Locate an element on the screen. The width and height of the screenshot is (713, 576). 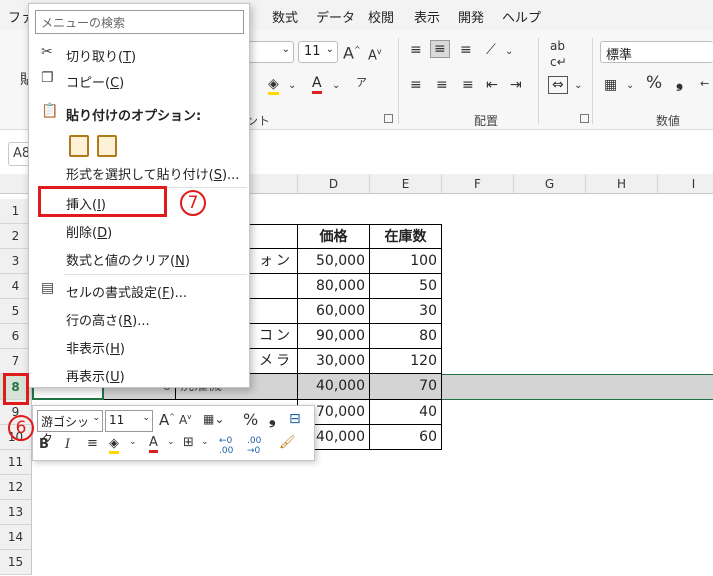
mini-font-name-dropdown: 游ゴシック ⌄ is located at coordinates (70, 428).